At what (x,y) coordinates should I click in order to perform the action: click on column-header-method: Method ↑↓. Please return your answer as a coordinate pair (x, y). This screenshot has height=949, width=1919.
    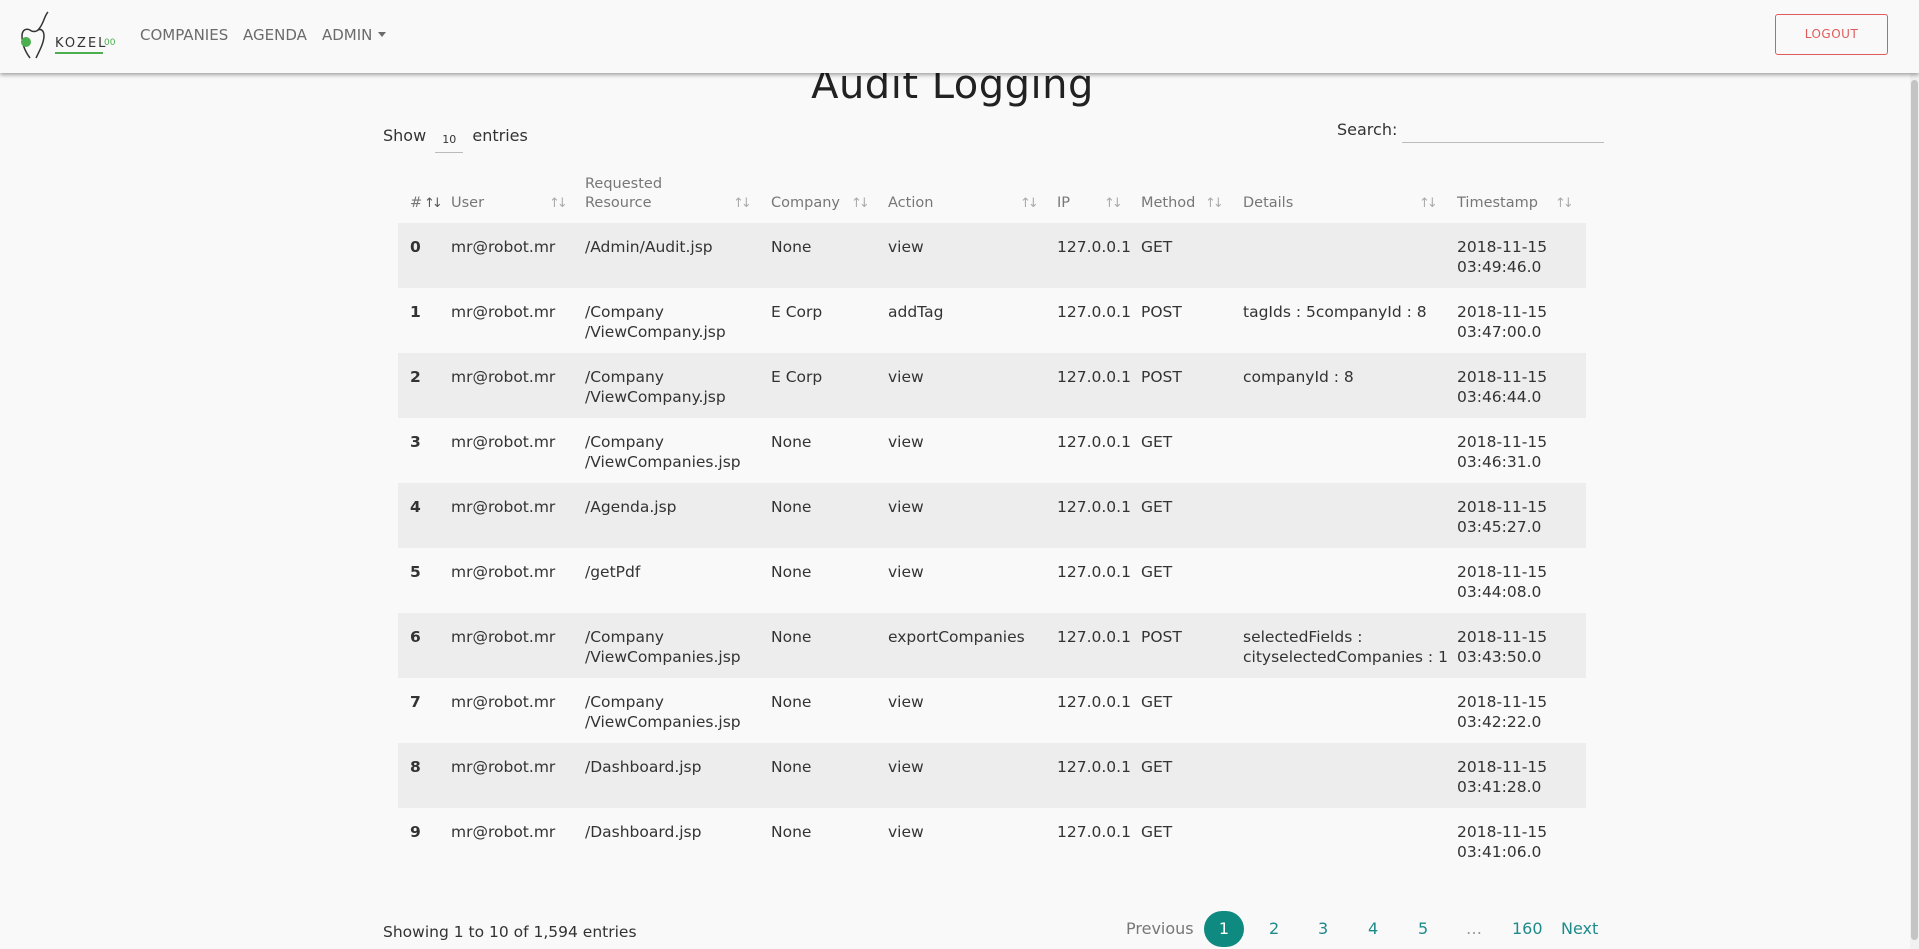
    Looking at the image, I should click on (1192, 199).